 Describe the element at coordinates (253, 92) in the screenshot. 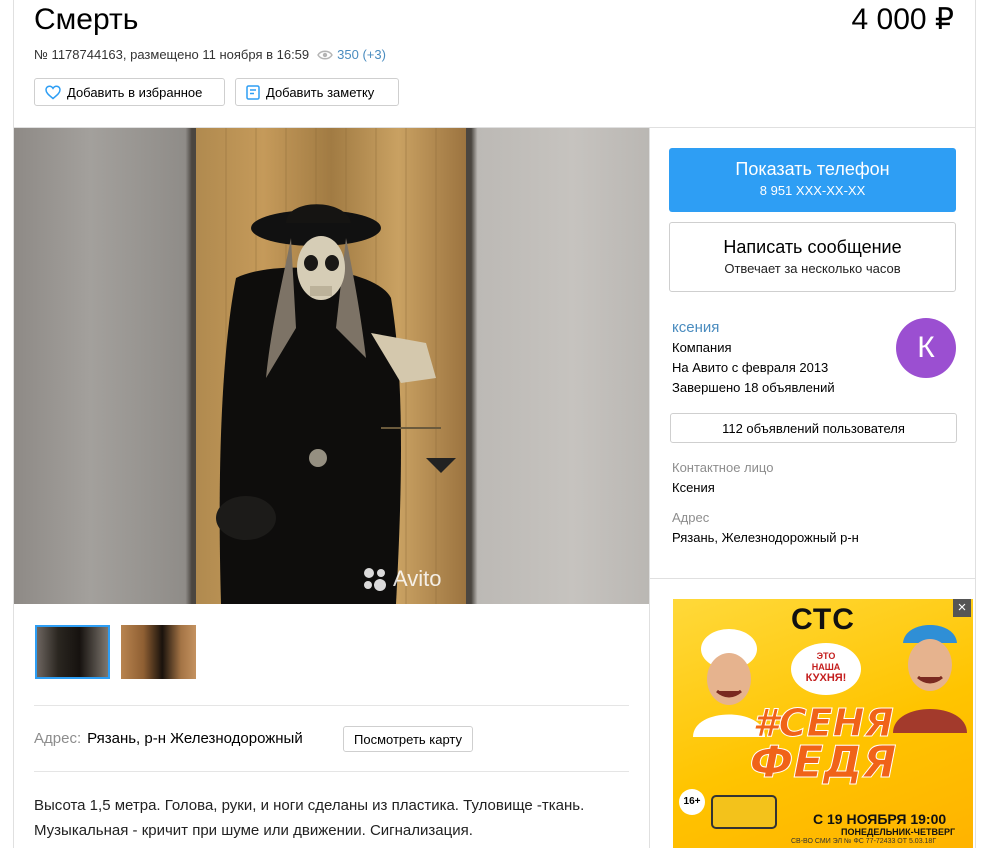

I see `note-icon` at that location.